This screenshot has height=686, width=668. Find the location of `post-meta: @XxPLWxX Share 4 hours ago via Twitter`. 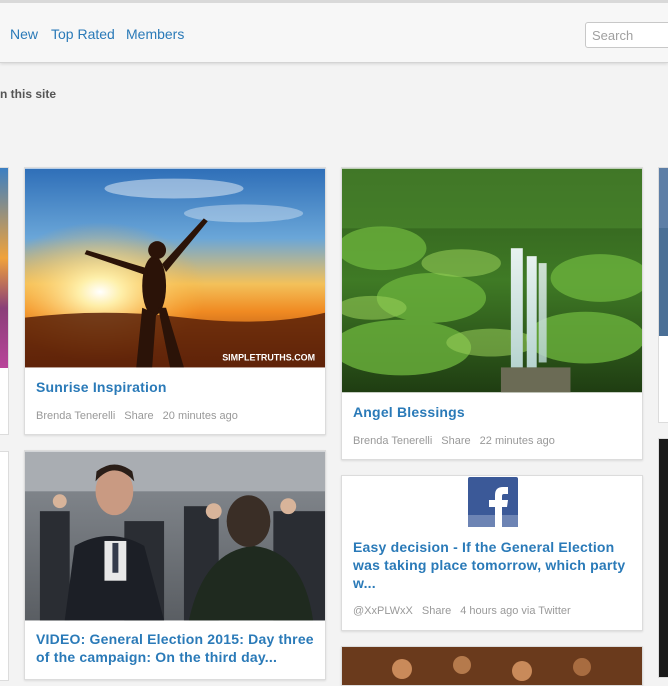

post-meta: @XxPLWxX Share 4 hours ago via Twitter is located at coordinates (466, 611).